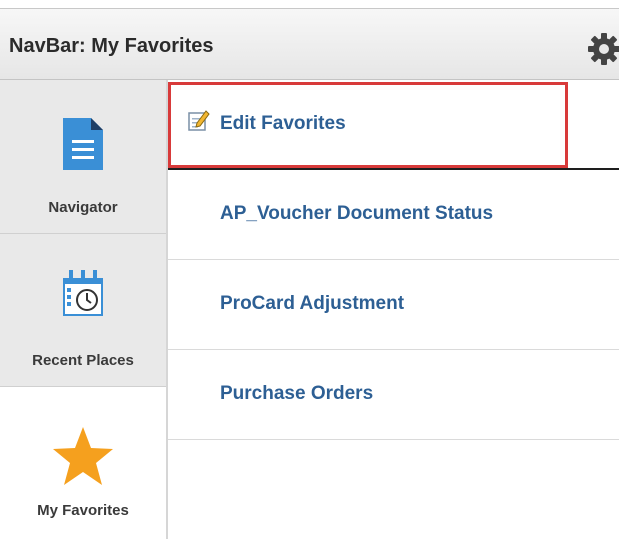  I want to click on star-icon, so click(83, 456).